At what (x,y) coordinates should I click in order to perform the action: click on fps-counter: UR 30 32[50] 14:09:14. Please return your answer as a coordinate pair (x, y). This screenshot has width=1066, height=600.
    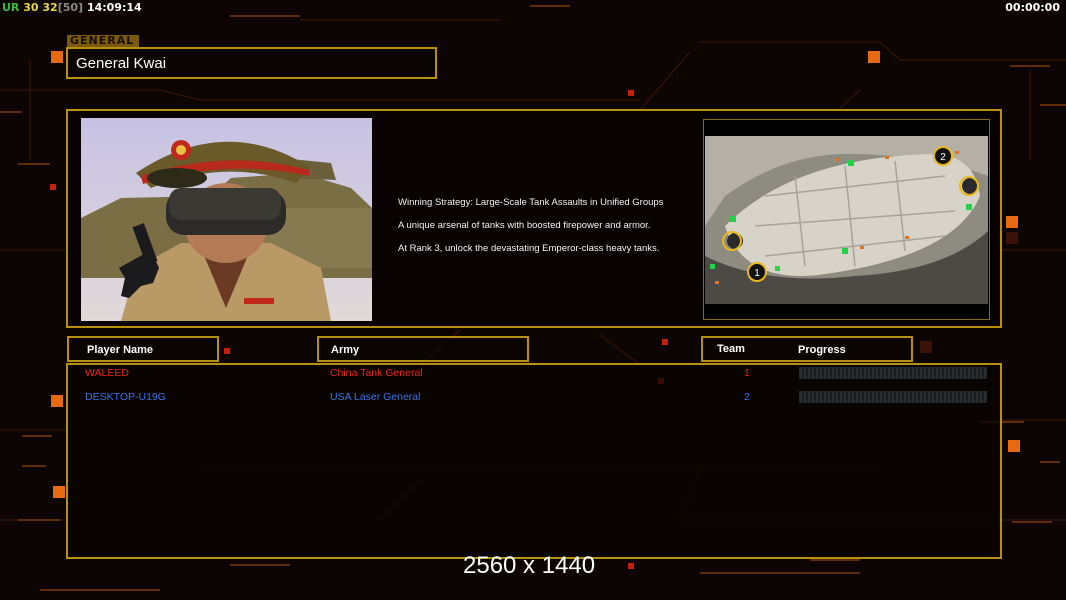
    Looking at the image, I should click on (72, 7).